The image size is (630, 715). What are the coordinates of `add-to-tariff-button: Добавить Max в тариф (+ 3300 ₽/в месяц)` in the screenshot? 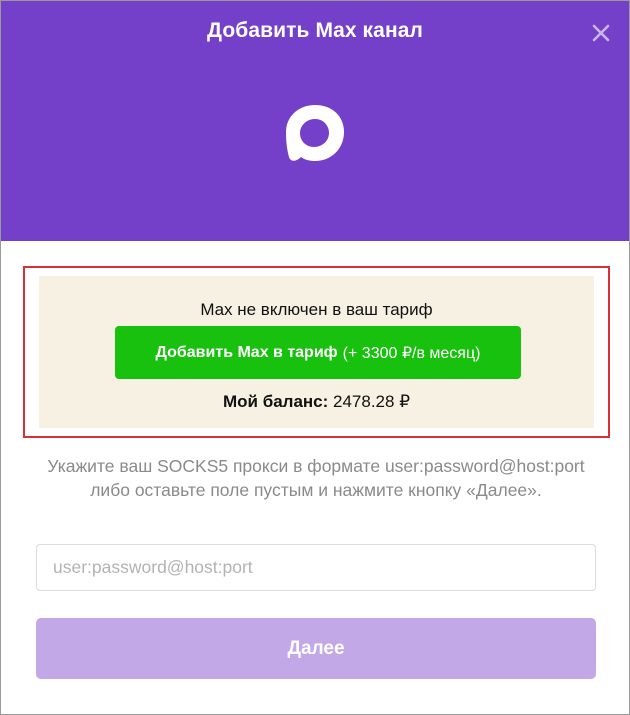 It's located at (318, 352).